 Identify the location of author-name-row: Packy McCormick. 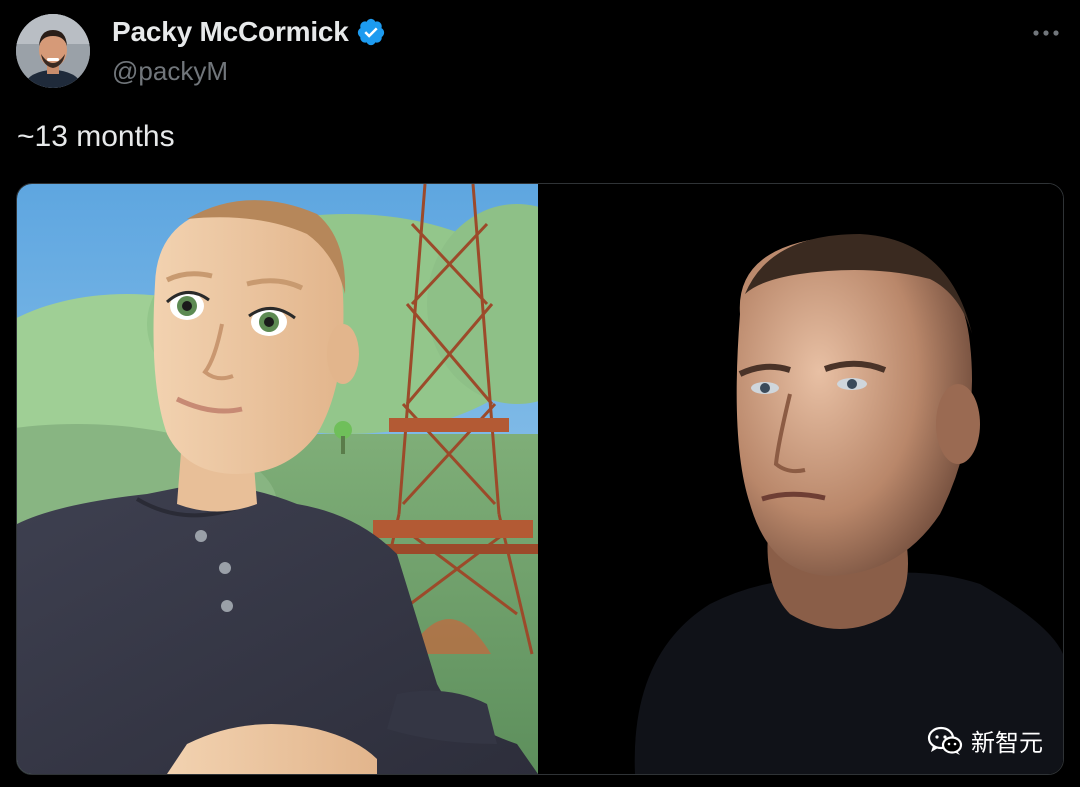
(249, 32).